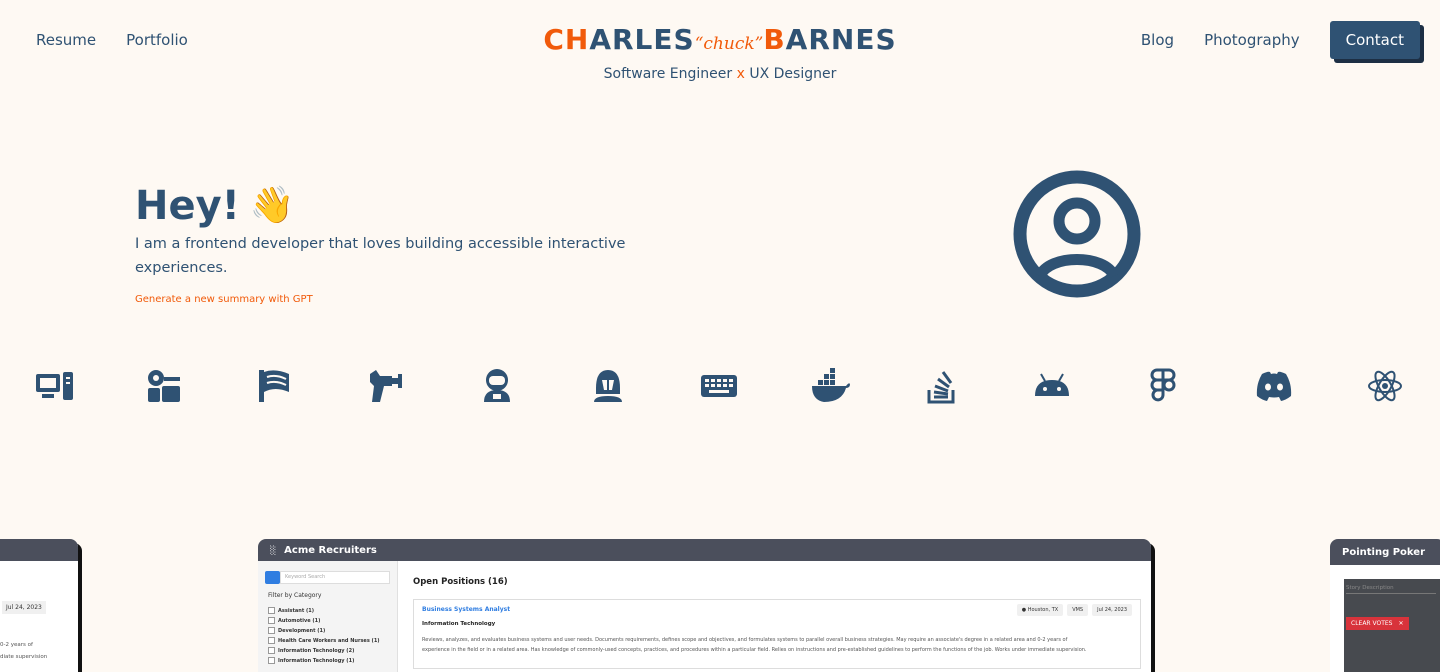 This screenshot has width=1440, height=672. Describe the element at coordinates (1043, 610) in the screenshot. I see `location-label: Houston, TX` at that location.